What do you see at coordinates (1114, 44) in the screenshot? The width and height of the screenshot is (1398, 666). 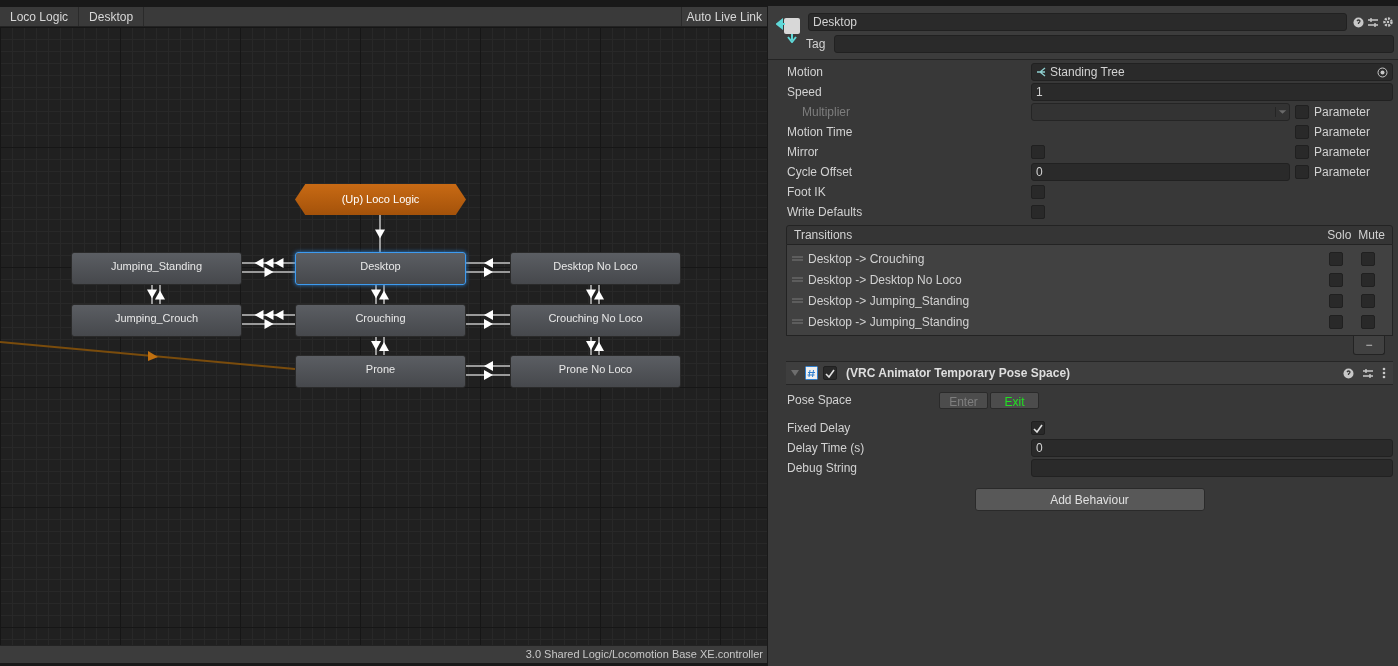 I see `tag-field` at bounding box center [1114, 44].